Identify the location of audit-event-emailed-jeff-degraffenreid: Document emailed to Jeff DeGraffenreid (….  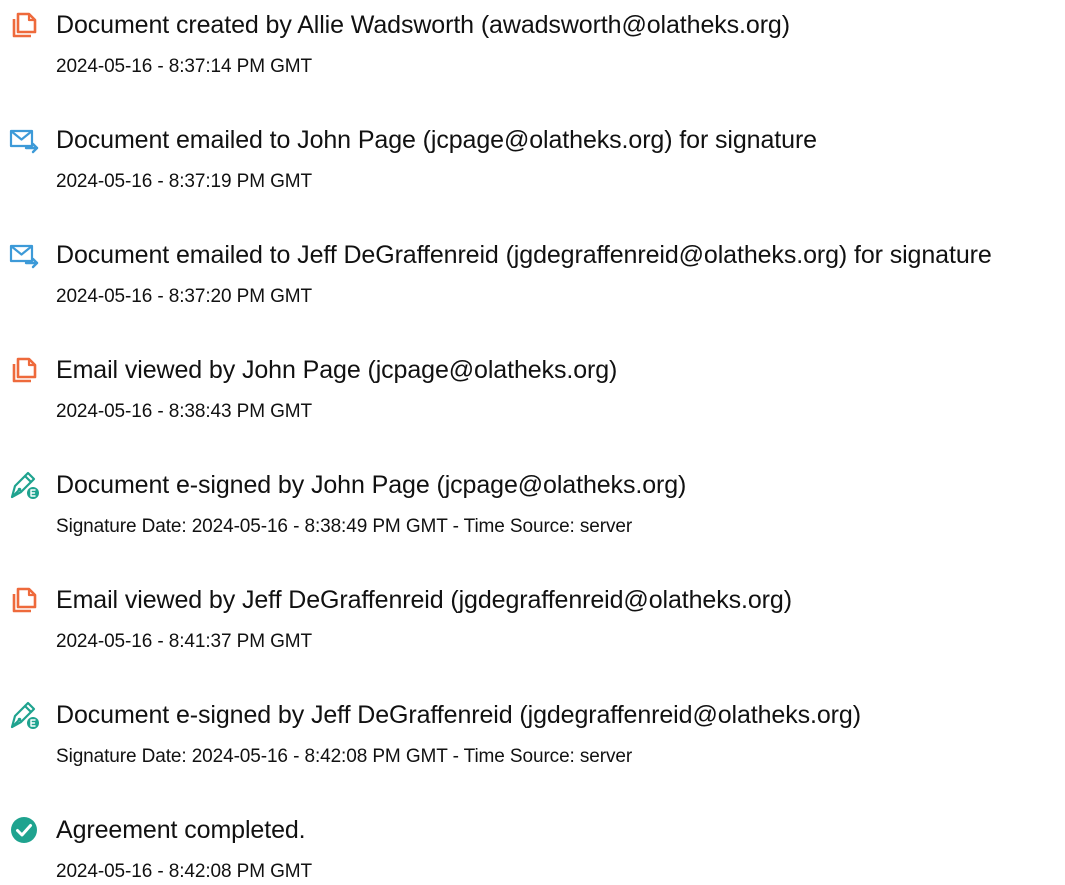
(532, 270).